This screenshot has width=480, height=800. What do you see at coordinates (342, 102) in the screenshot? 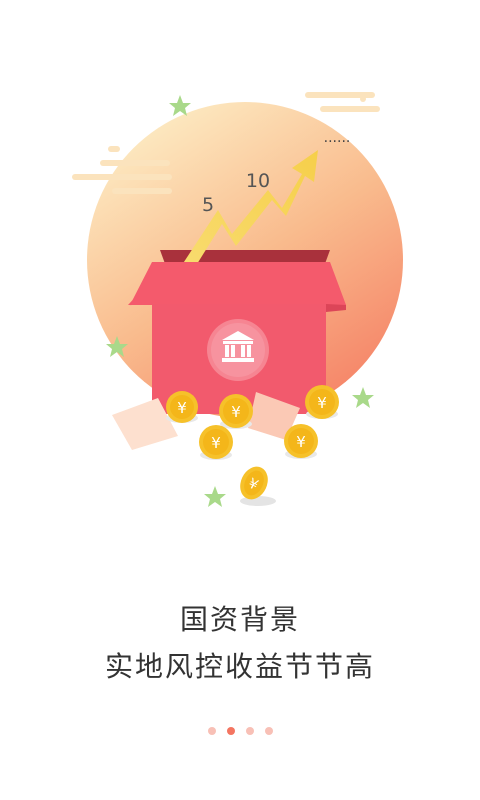
I see `cloud-right` at bounding box center [342, 102].